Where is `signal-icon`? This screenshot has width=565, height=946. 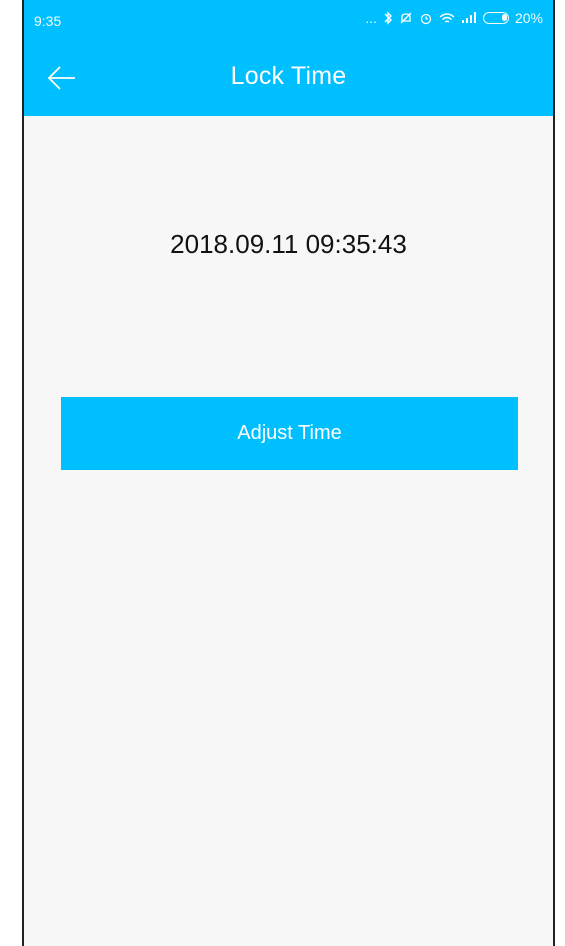 signal-icon is located at coordinates (469, 18).